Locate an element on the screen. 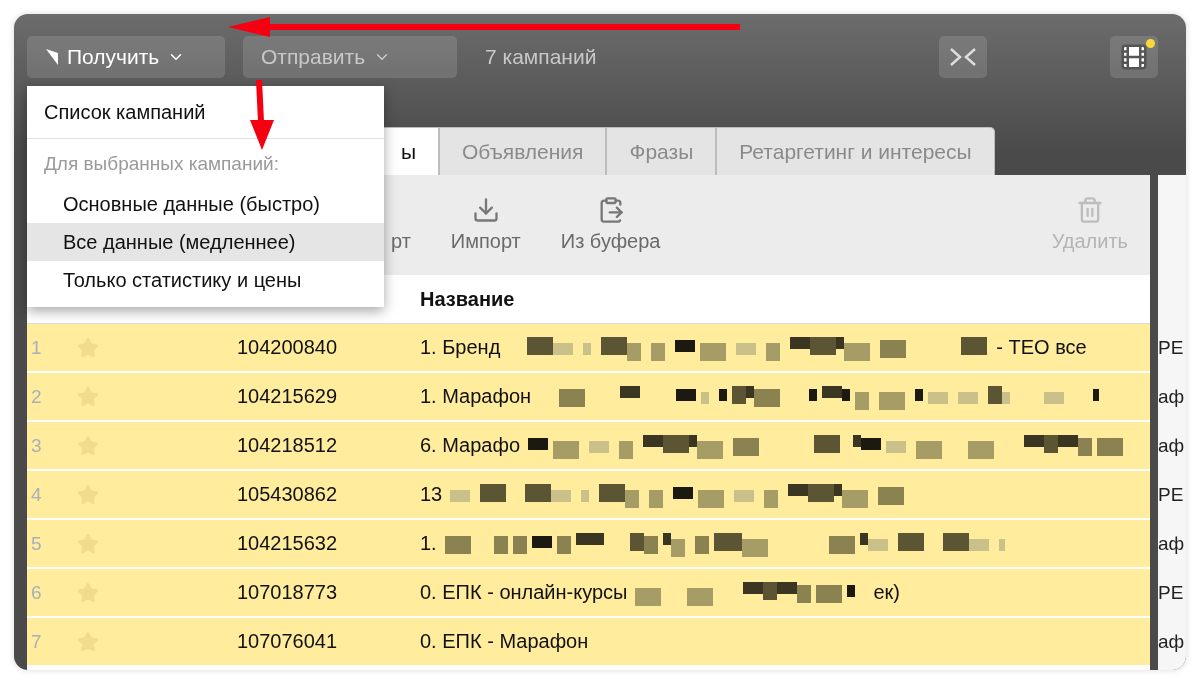 The width and height of the screenshot is (1200, 683). row-number: 7 is located at coordinates (36, 641).